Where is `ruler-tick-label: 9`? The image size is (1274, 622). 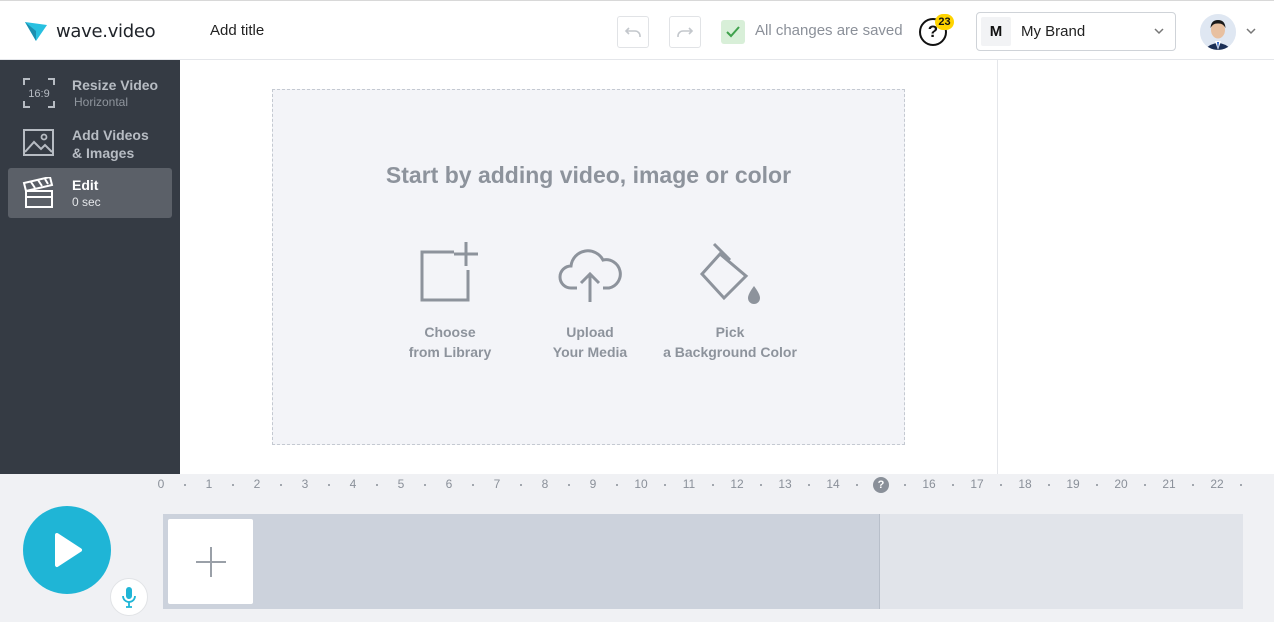 ruler-tick-label: 9 is located at coordinates (593, 484).